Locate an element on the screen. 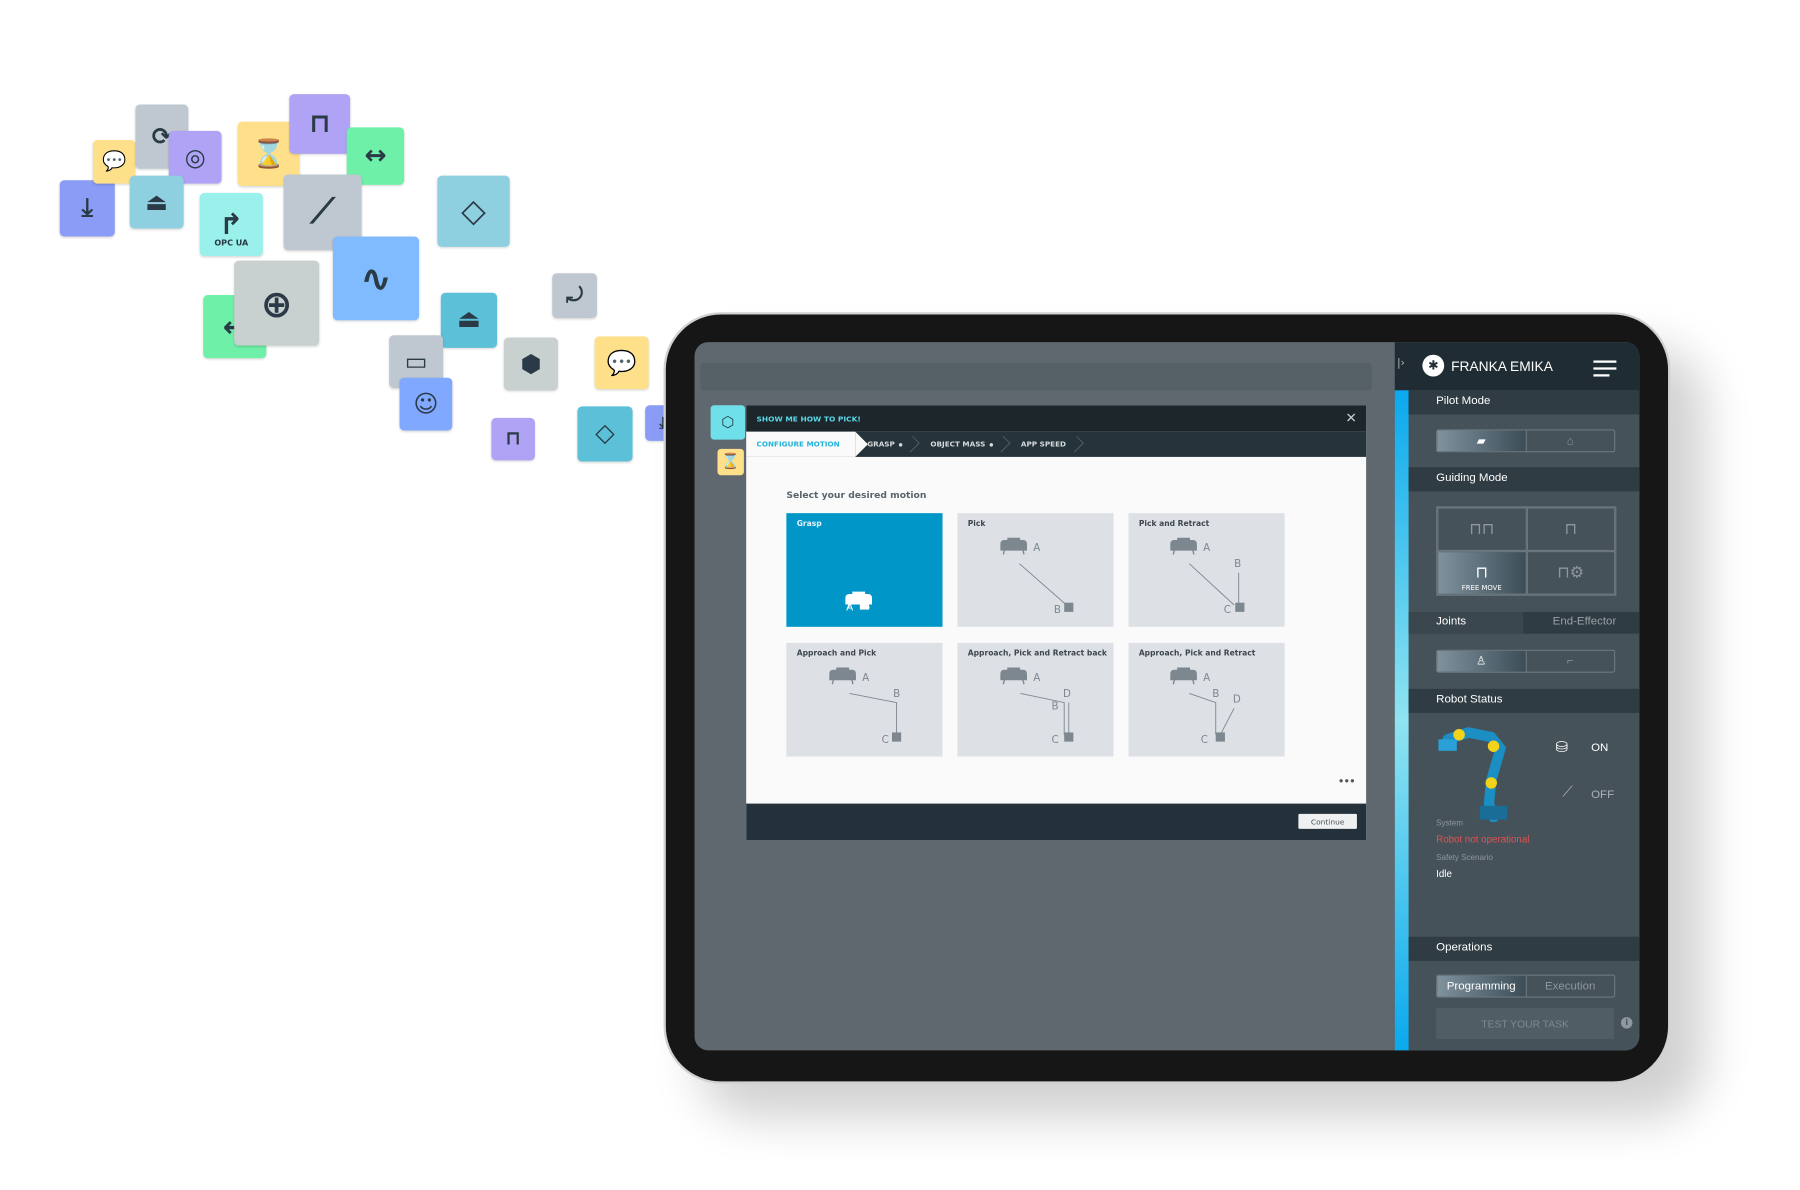  app-tile: ⤓ is located at coordinates (87, 208).